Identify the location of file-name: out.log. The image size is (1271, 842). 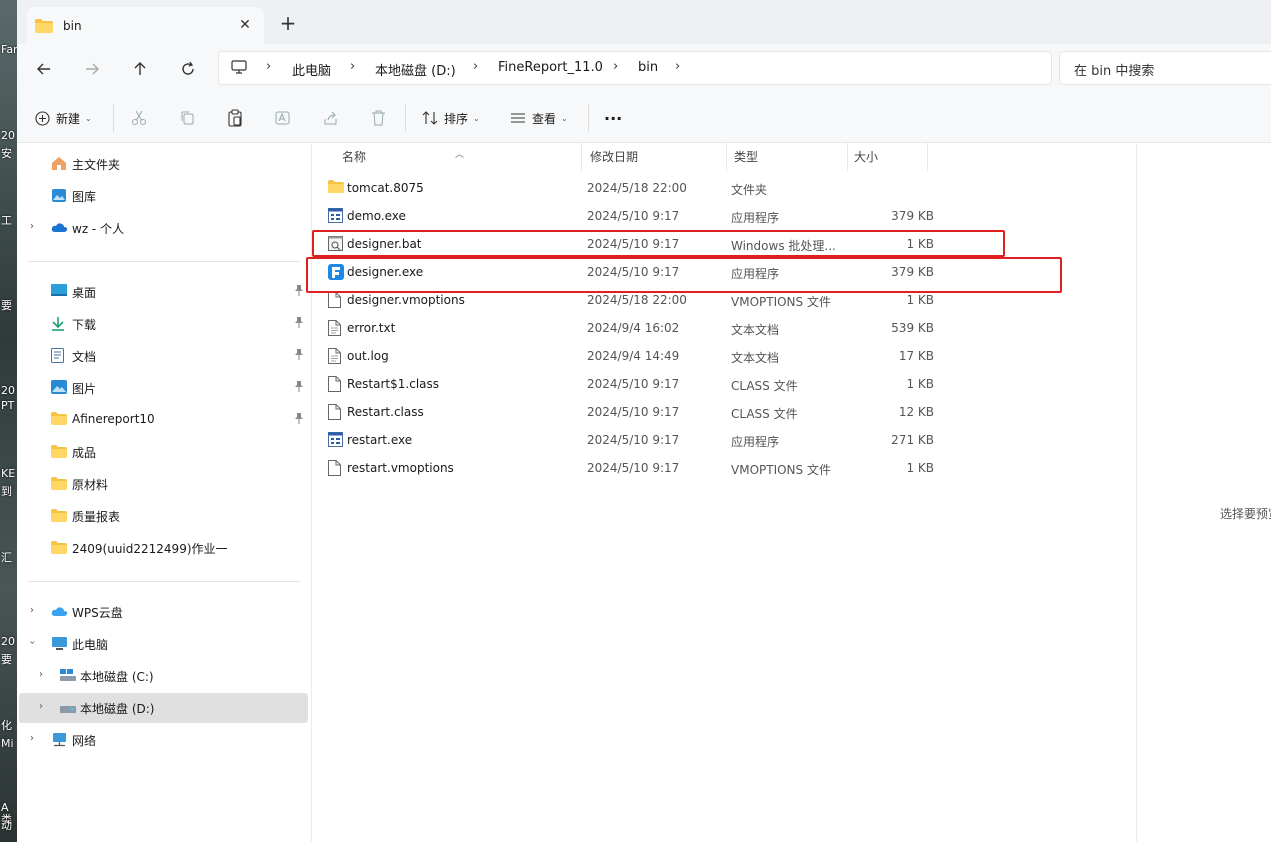
(368, 356).